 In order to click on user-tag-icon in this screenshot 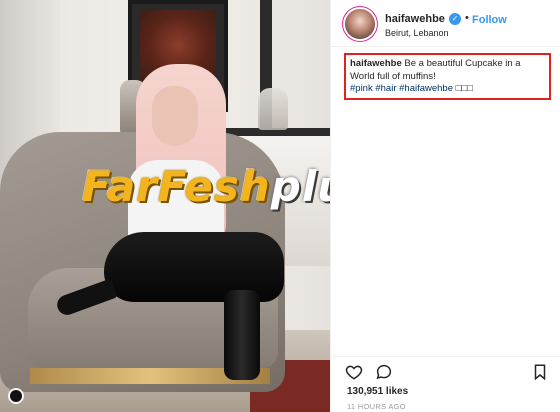, I will do `click(16, 396)`.